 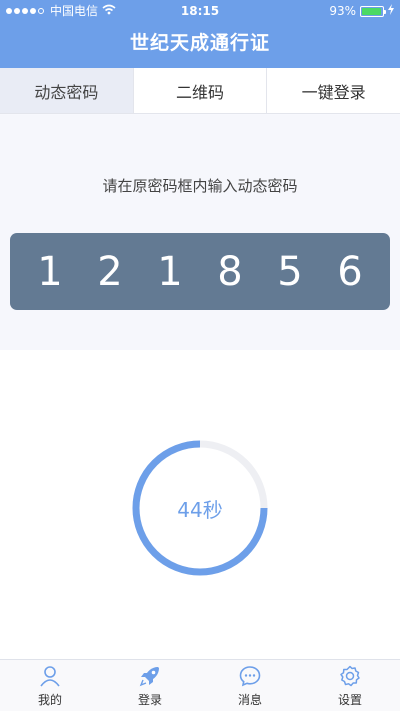 I want to click on user-icon, so click(x=50, y=675).